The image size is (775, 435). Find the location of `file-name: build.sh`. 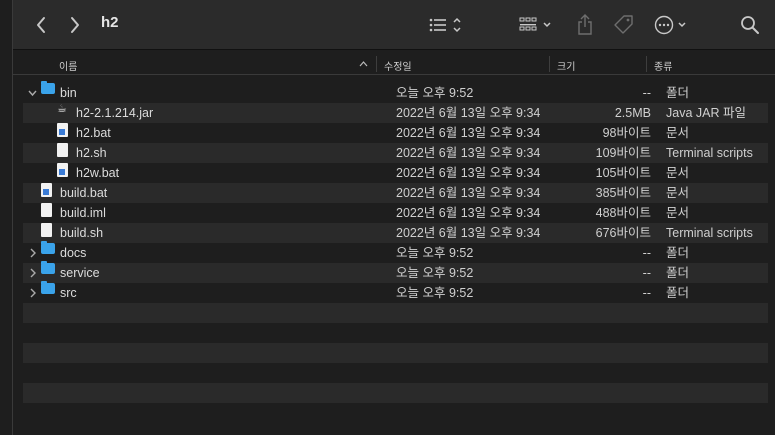

file-name: build.sh is located at coordinates (82, 233).